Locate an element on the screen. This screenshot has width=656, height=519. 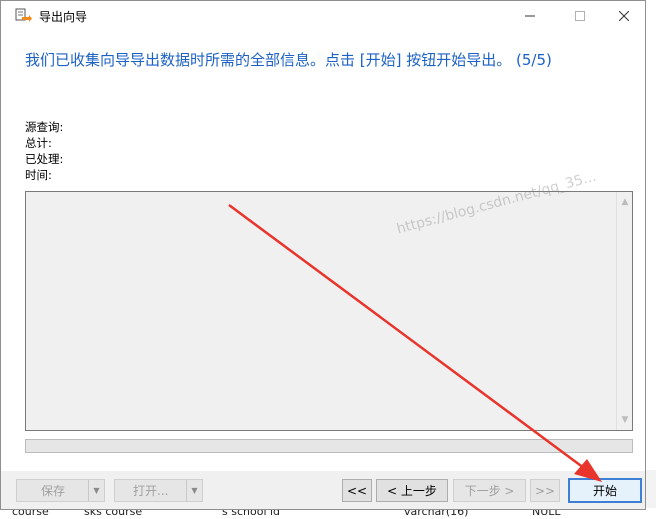
log-scrollbar: ▲ ▼ is located at coordinates (624, 311).